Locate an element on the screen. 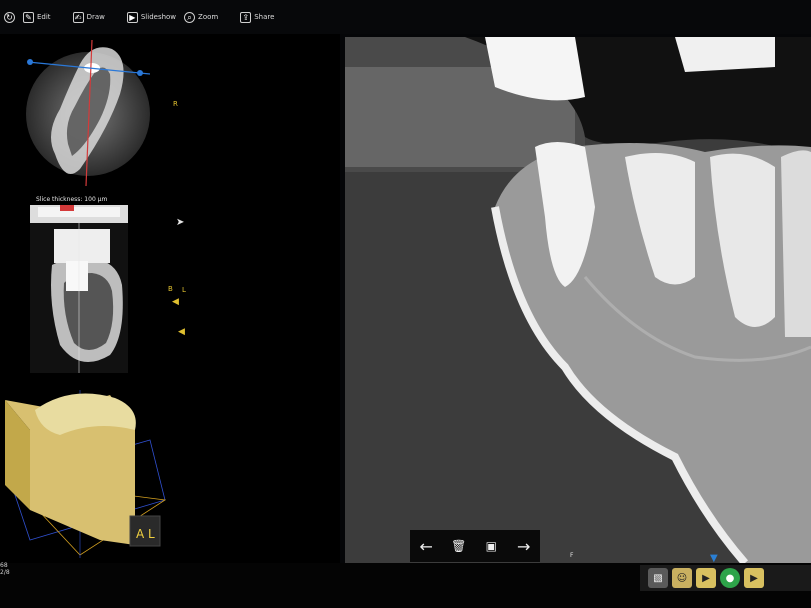  axial-handle-left is located at coordinates (30, 62).